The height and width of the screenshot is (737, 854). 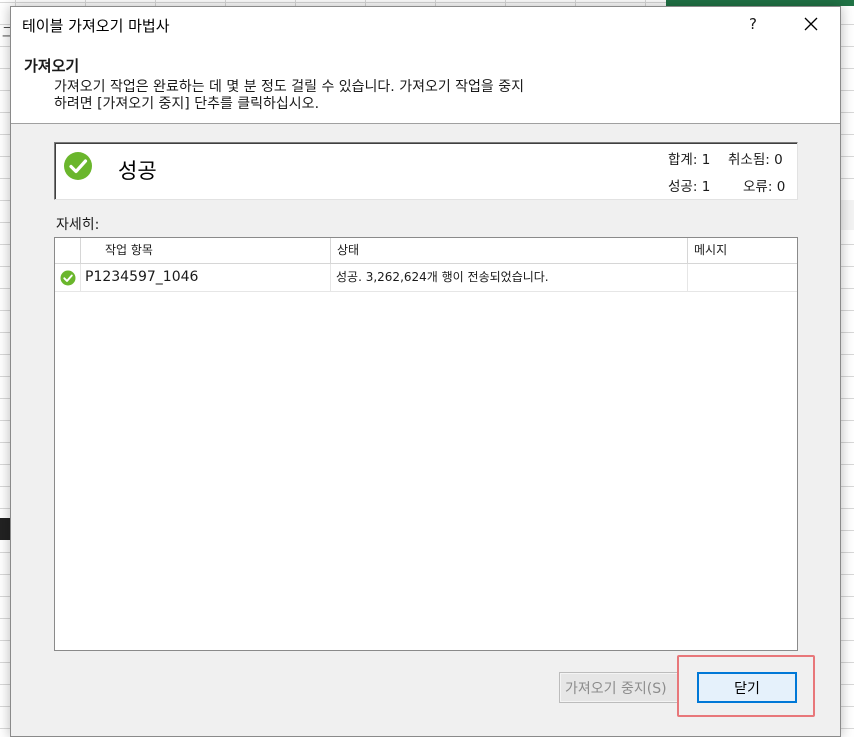 What do you see at coordinates (187, 104) in the screenshot?
I see `description-line-2: 하려면 [가져오기 중지] 단추를 클릭하십시오.` at bounding box center [187, 104].